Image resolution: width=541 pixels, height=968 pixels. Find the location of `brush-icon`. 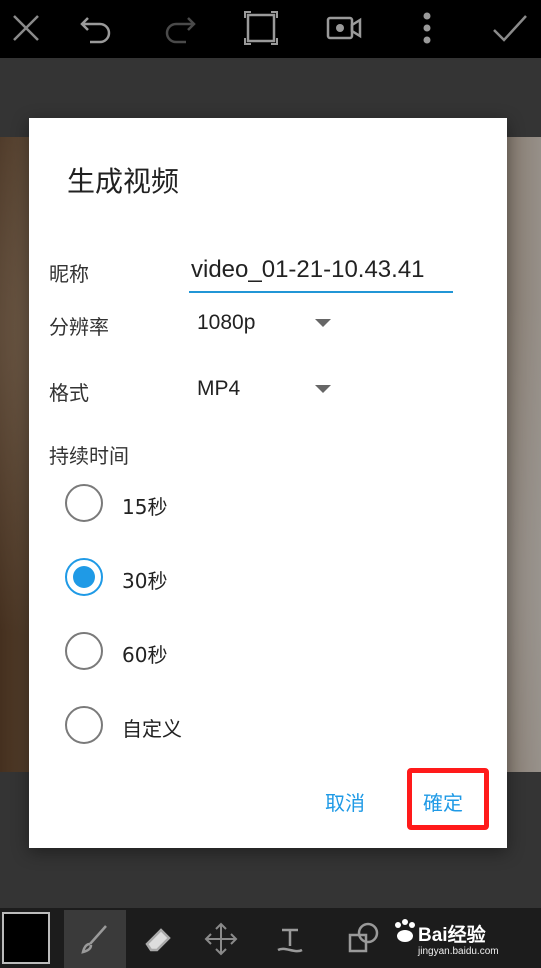

brush-icon is located at coordinates (95, 939).